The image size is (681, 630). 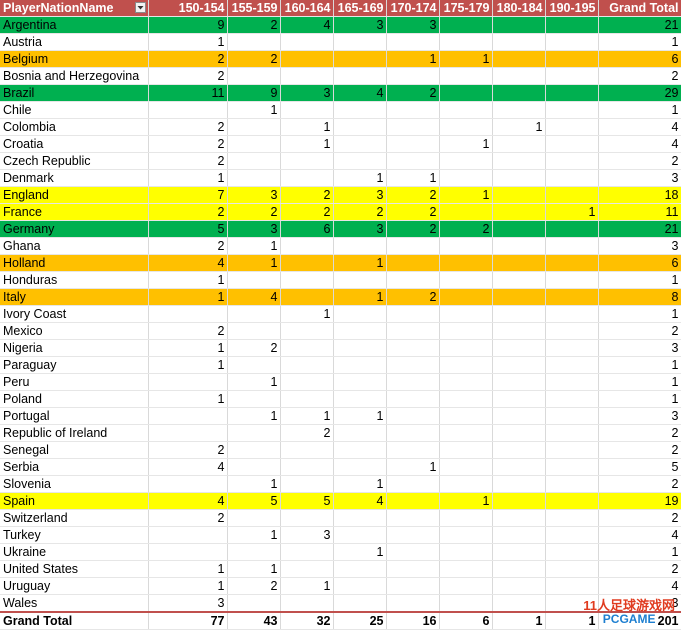 I want to click on table-row: Honduras 1 1, so click(x=340, y=280).